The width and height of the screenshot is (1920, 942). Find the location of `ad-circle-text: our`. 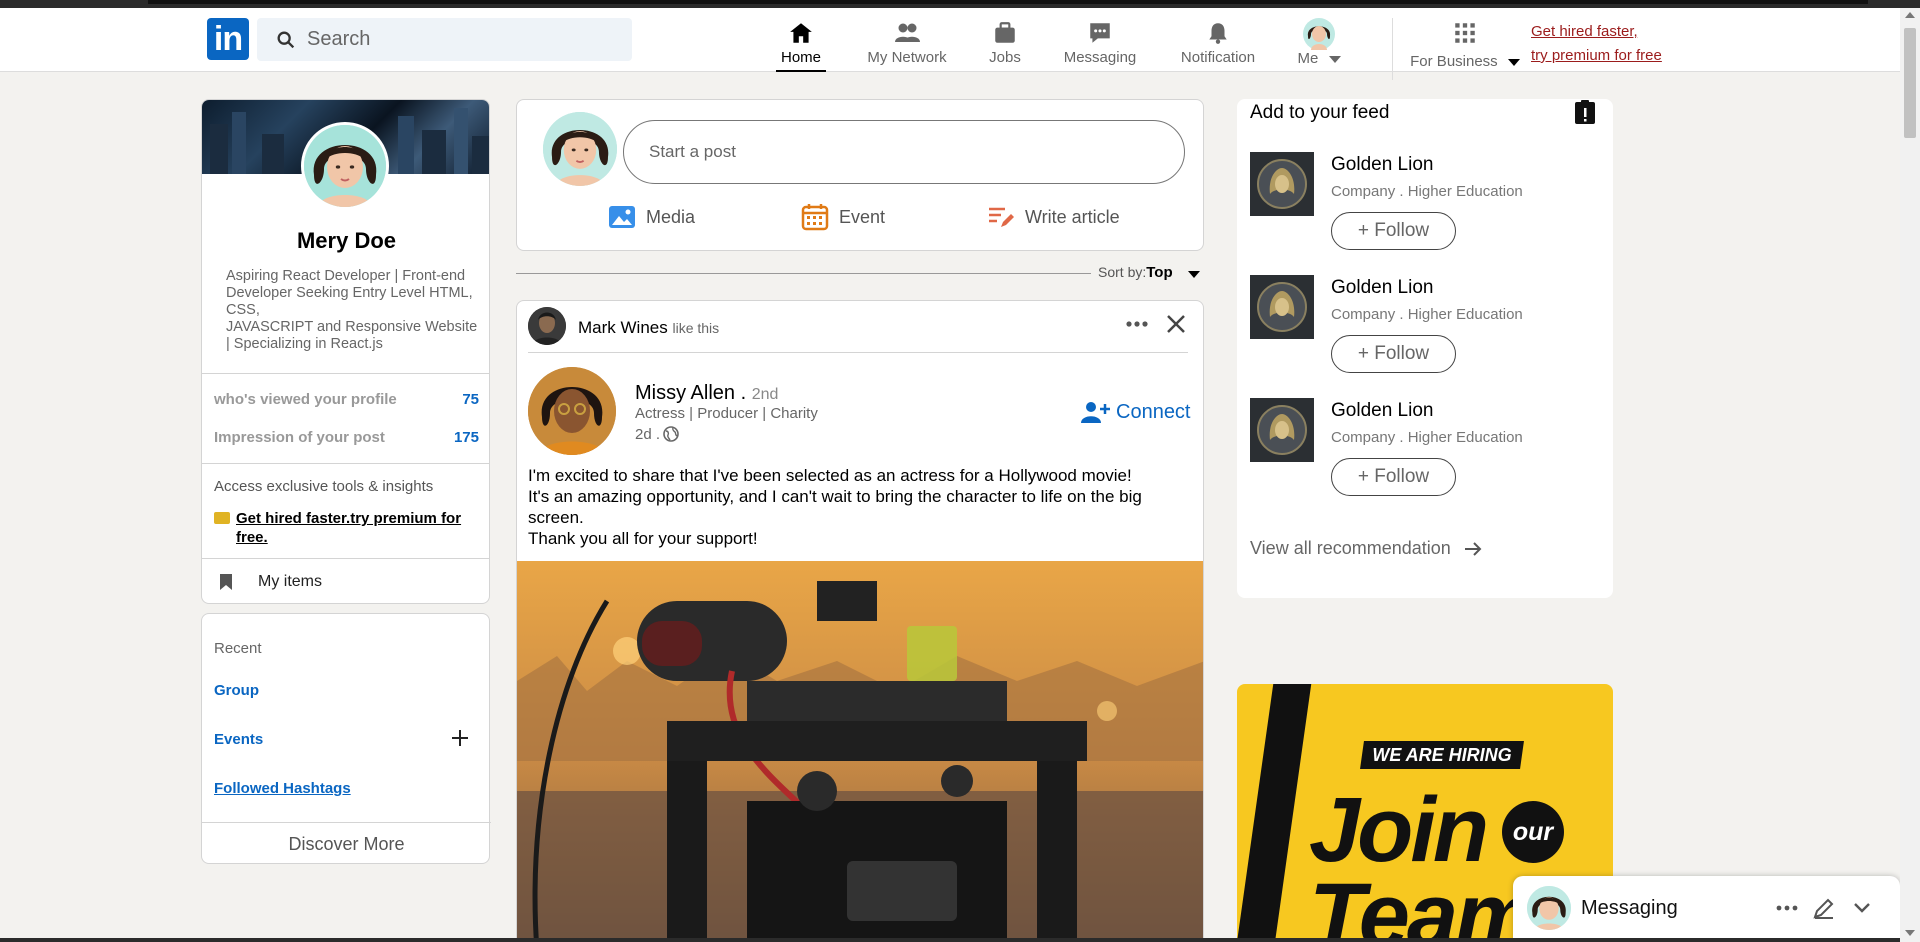

ad-circle-text: our is located at coordinates (1533, 832).